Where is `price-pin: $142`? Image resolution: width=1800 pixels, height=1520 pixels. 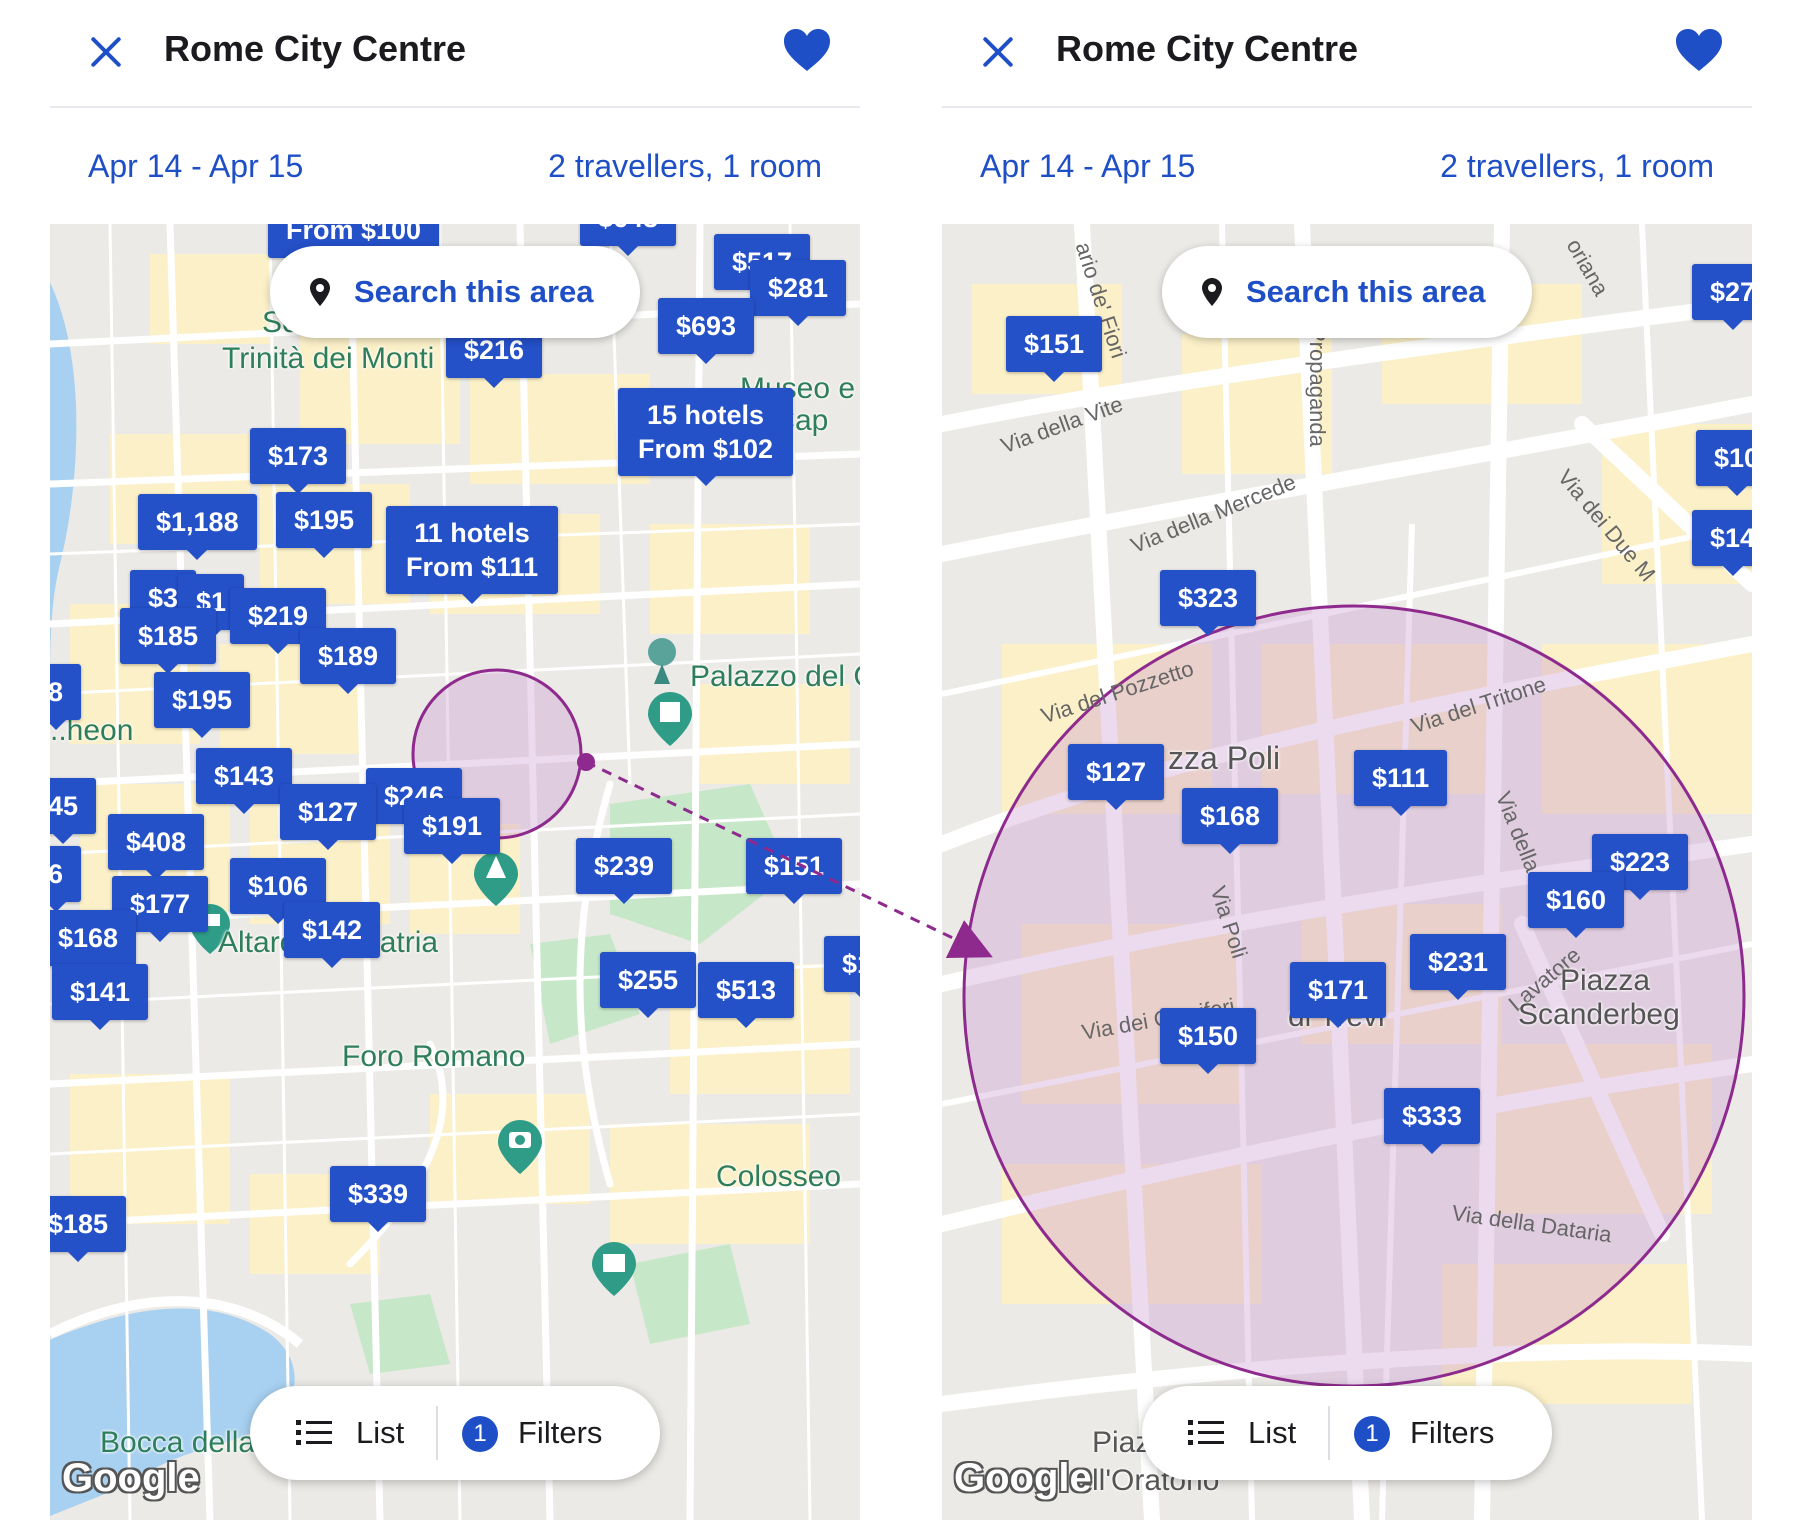 price-pin: $142 is located at coordinates (332, 935).